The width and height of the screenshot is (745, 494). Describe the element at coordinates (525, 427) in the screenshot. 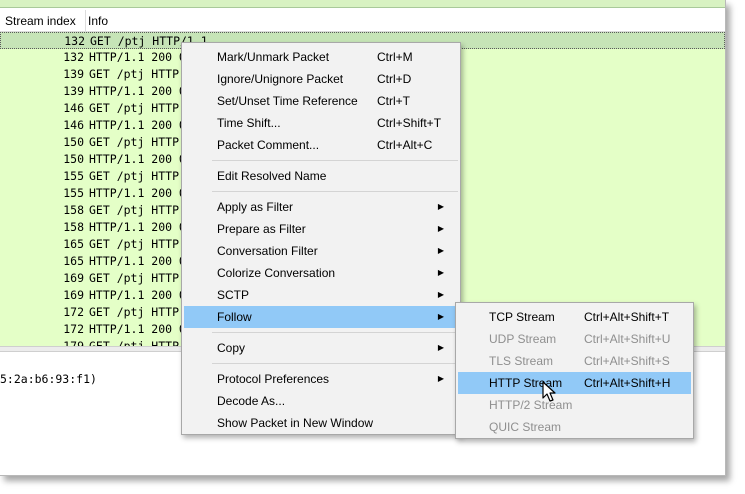

I see `menu-item-label: QUIC Stream` at that location.